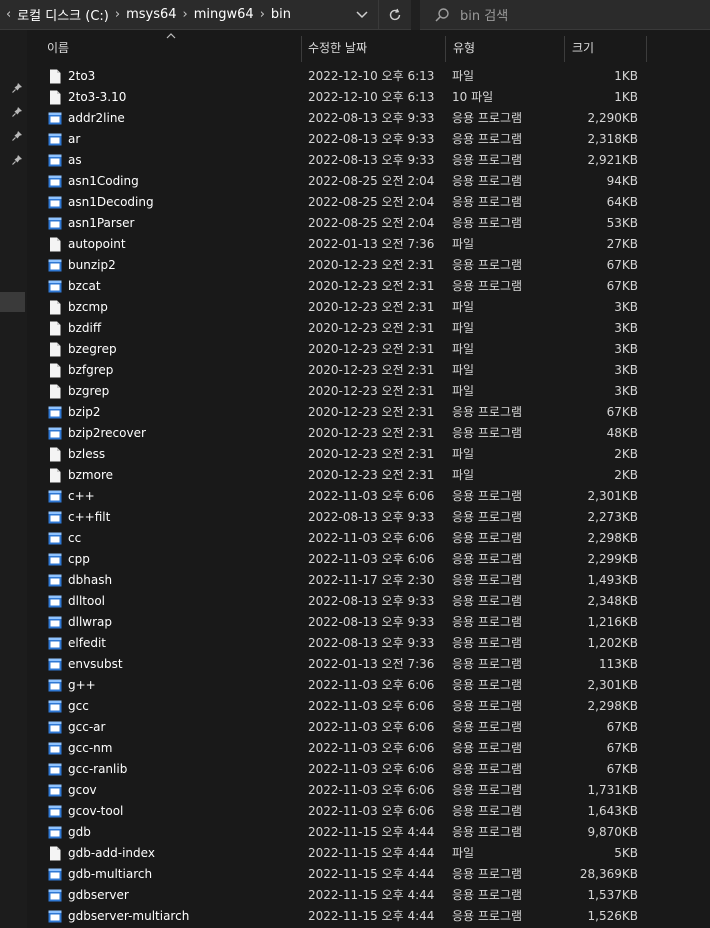 The height and width of the screenshot is (928, 710). Describe the element at coordinates (368, 307) in the screenshot. I see `file-row: bzcmp 2020-12-23 오전 2:31 파일 3KB` at that location.